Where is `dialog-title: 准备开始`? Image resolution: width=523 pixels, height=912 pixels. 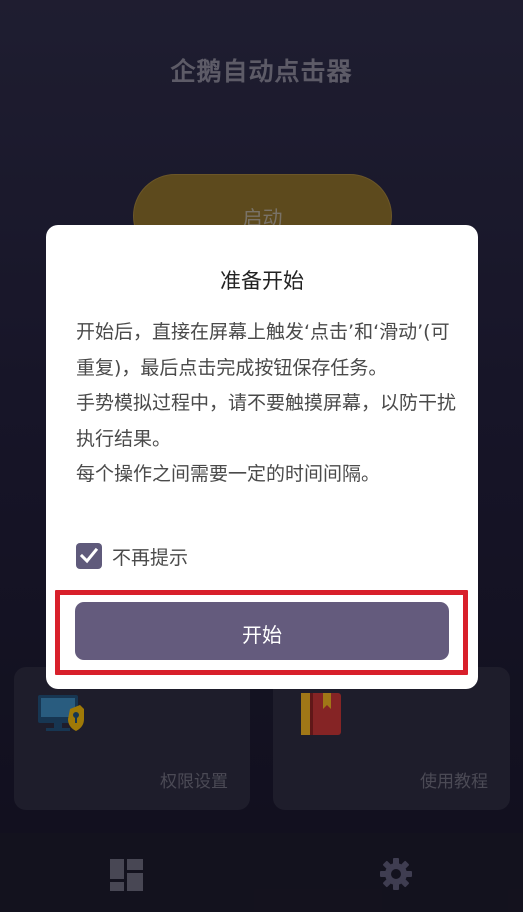 dialog-title: 准备开始 is located at coordinates (262, 281).